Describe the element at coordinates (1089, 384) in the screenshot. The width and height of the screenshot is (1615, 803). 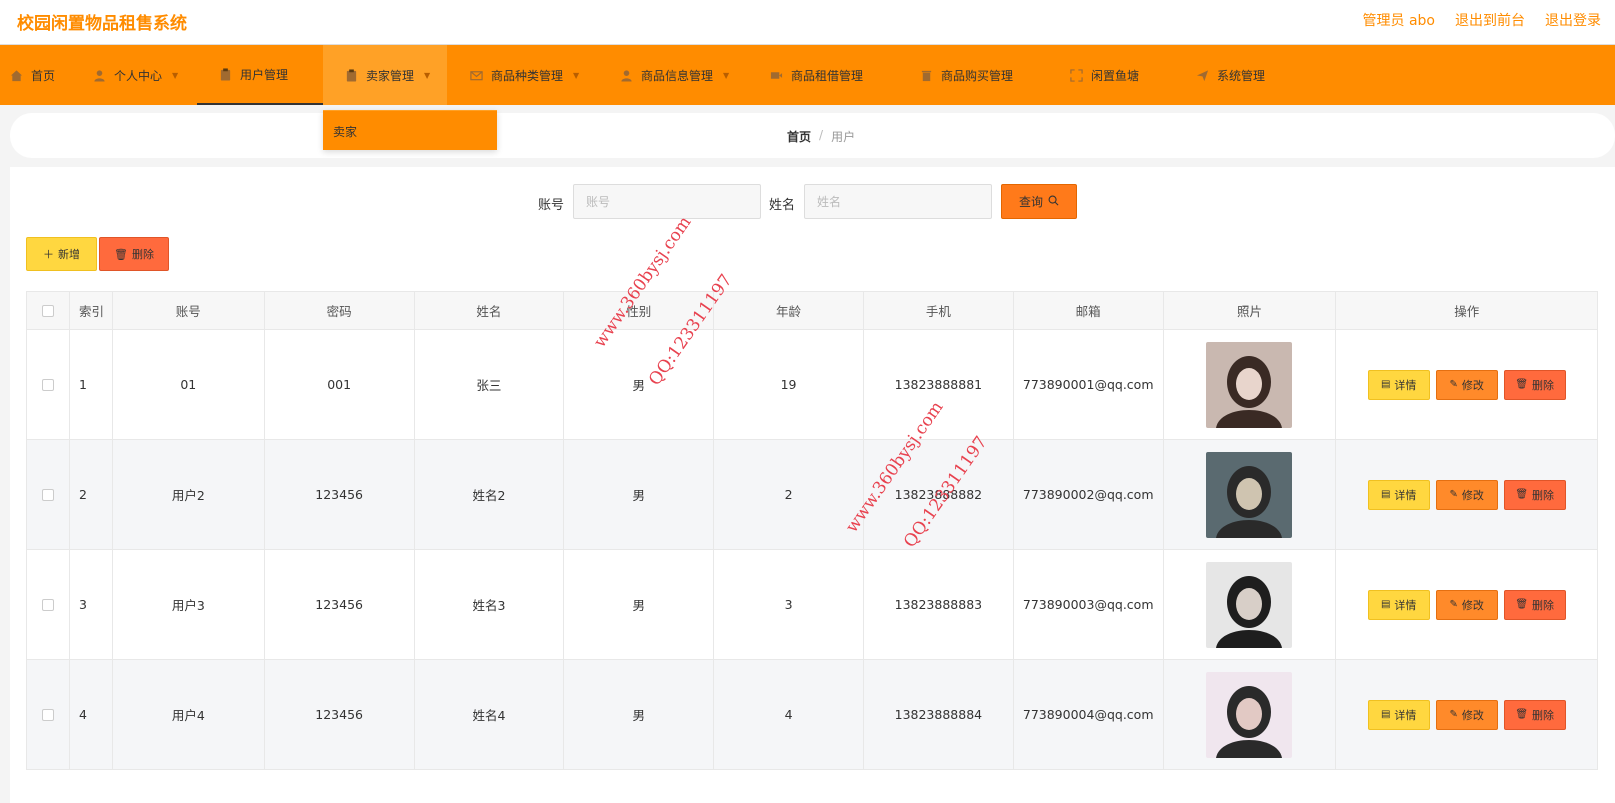
I see `cell-email: 773890001@qq.com` at that location.